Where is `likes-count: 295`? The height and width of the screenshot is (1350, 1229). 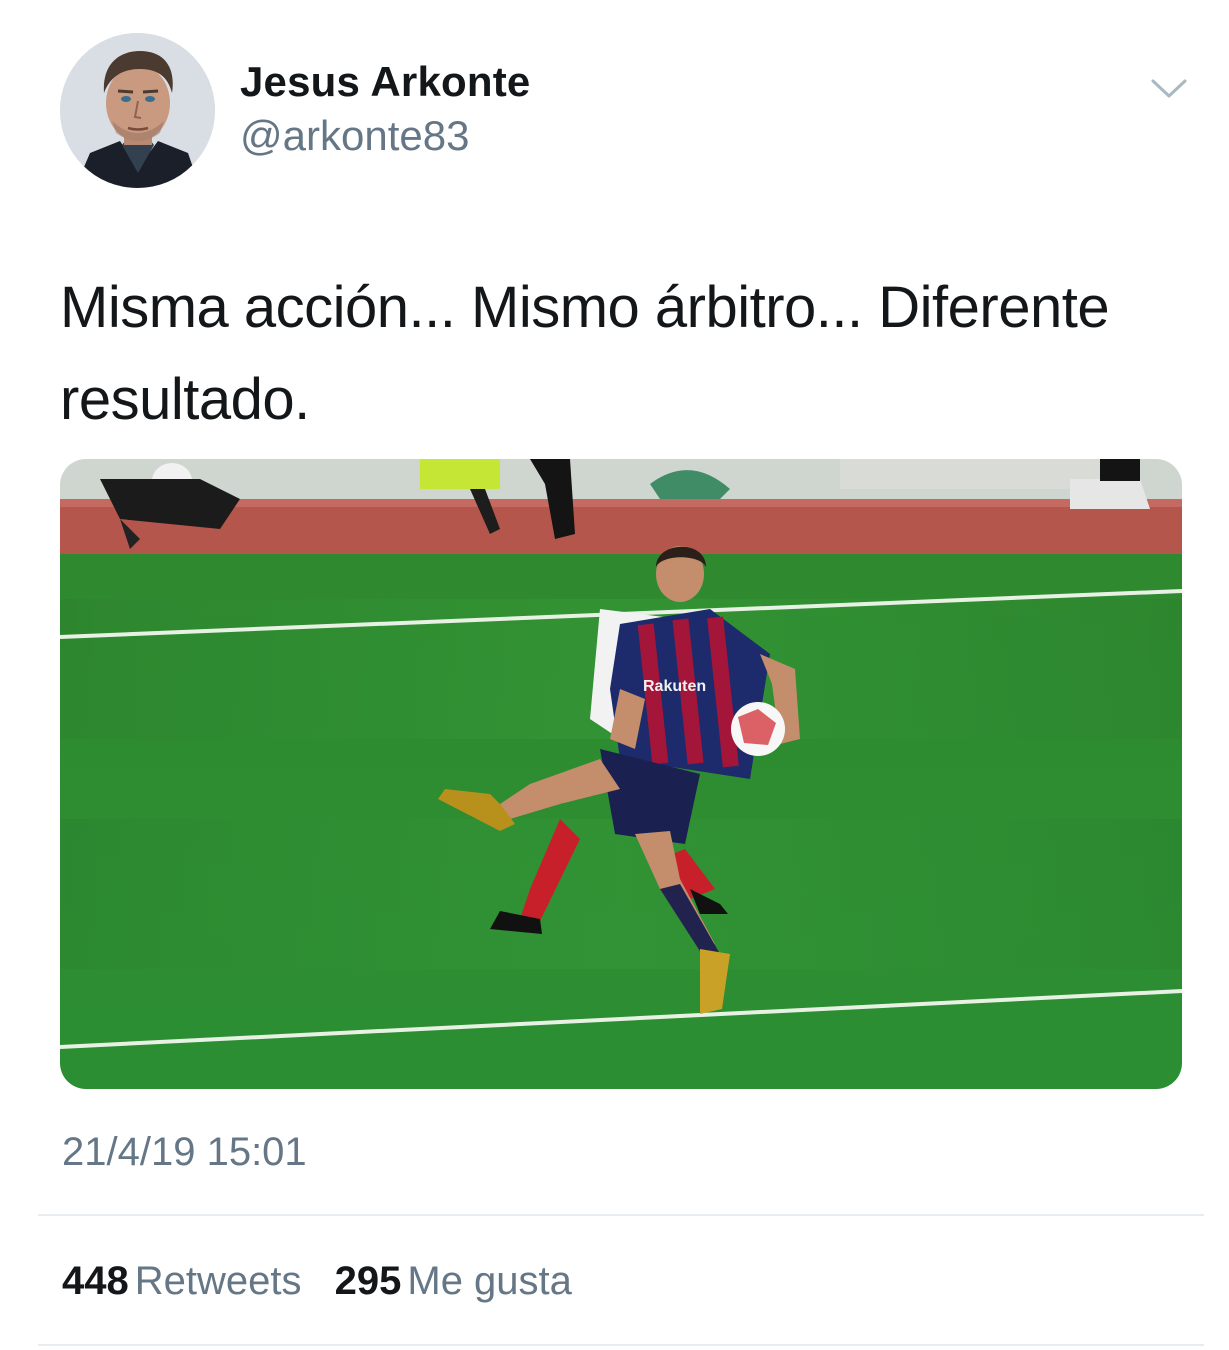 likes-count: 295 is located at coordinates (368, 1281).